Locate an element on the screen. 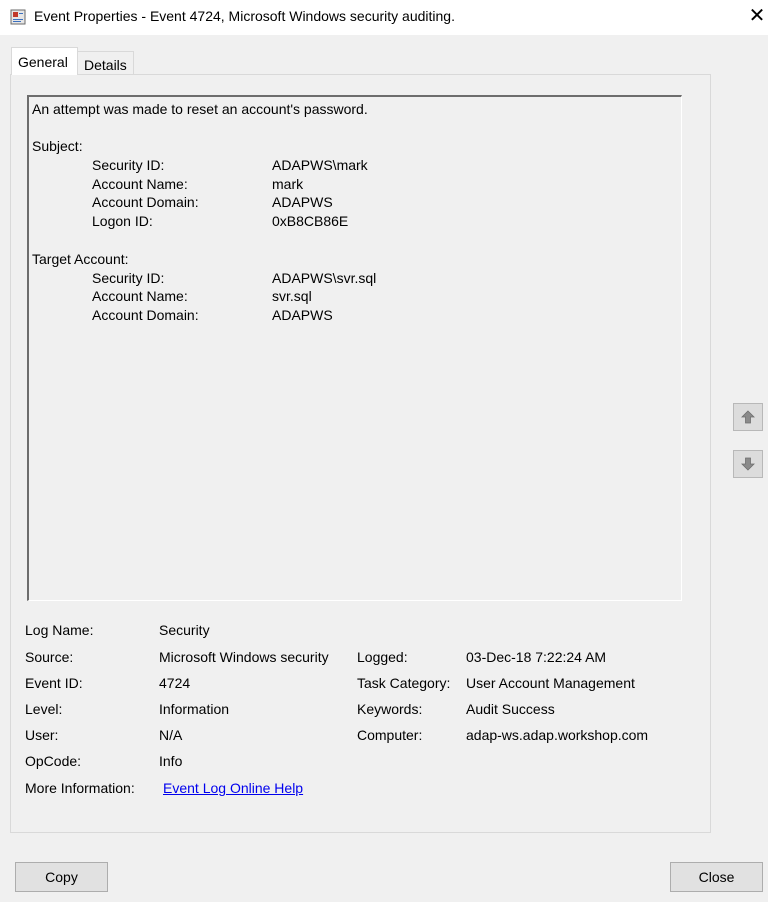 Image resolution: width=768 pixels, height=902 pixels. target-heading: Target Account: is located at coordinates (80, 259).